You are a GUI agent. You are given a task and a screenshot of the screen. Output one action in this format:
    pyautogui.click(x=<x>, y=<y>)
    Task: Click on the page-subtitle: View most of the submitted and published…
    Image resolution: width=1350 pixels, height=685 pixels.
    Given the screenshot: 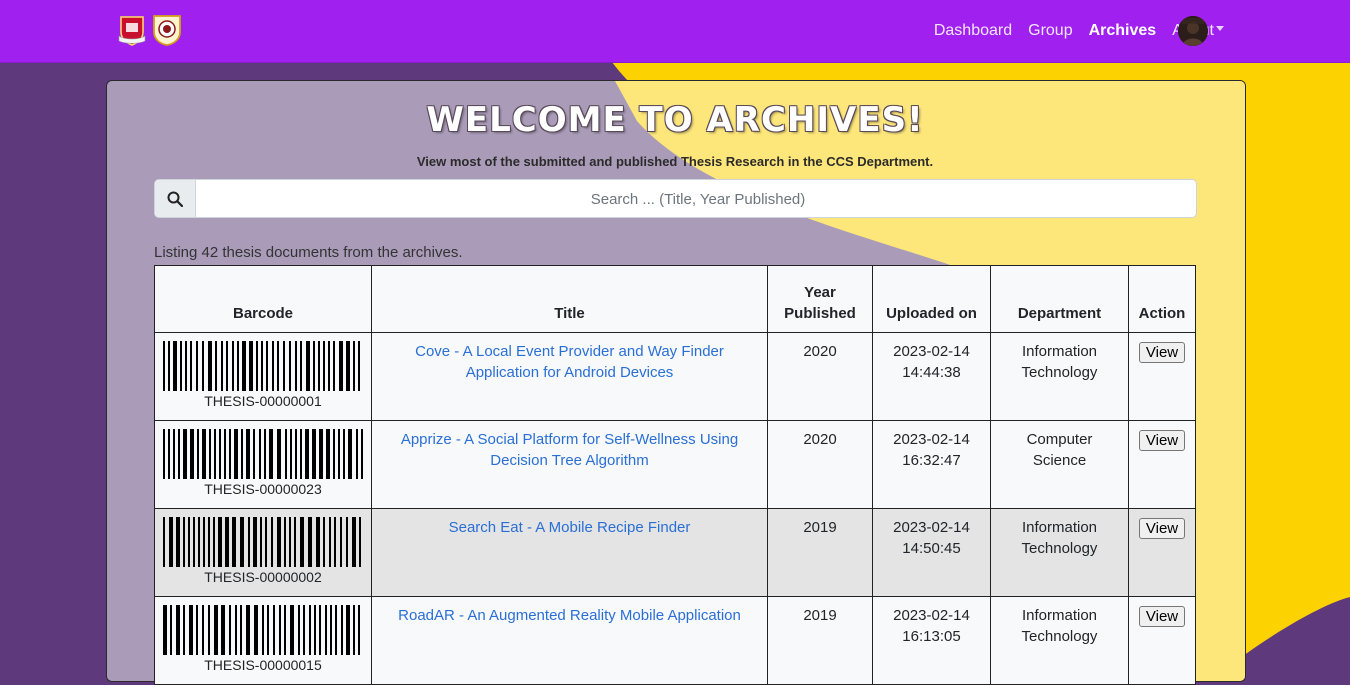 What is the action you would take?
    pyautogui.click(x=675, y=161)
    